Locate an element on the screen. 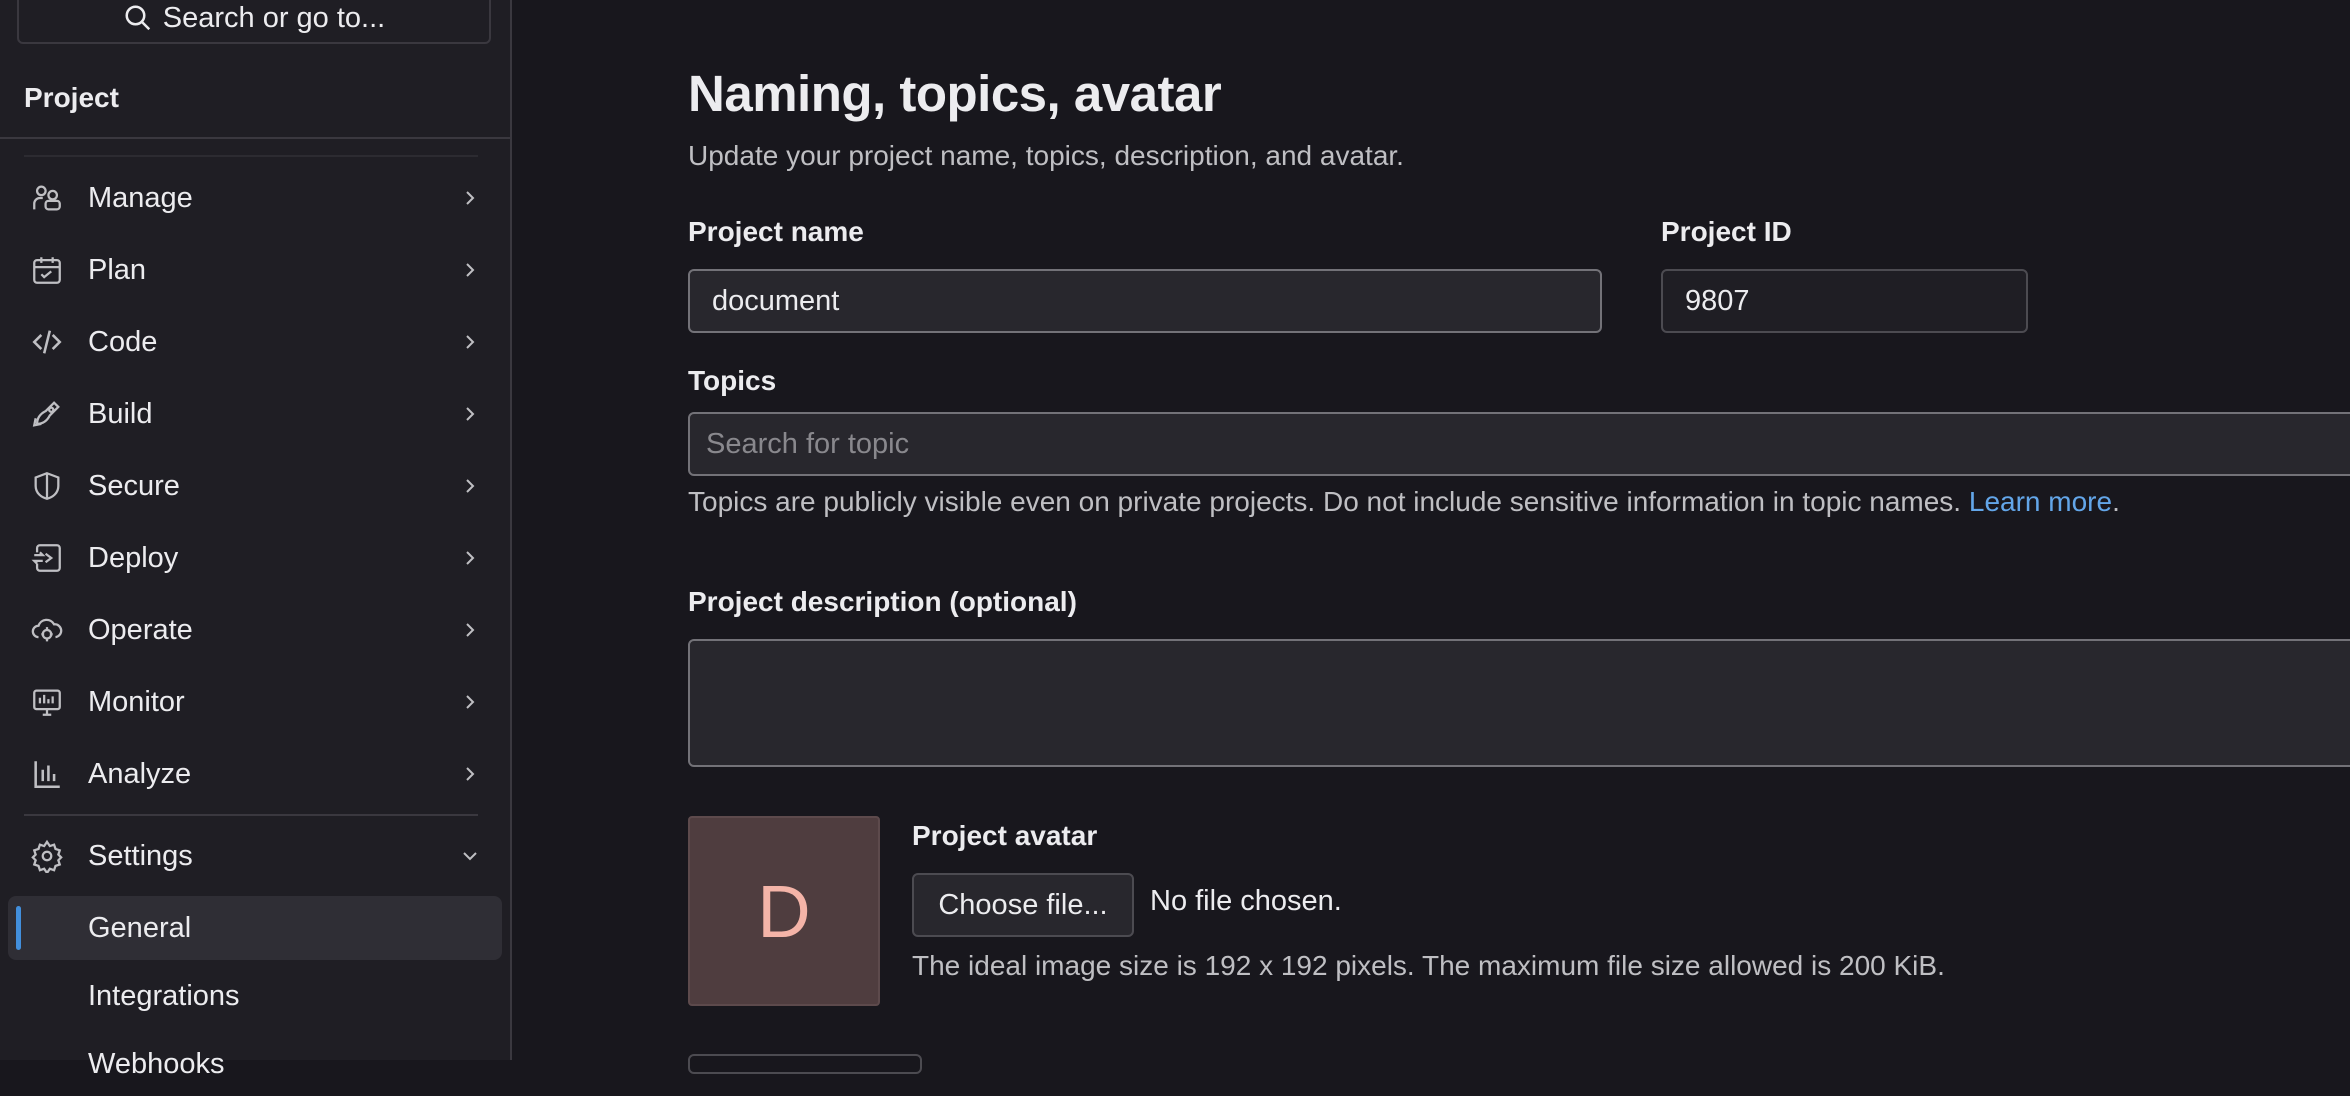 The image size is (2350, 1096). sidebar-item-monitor: Monitor is located at coordinates (255, 702).